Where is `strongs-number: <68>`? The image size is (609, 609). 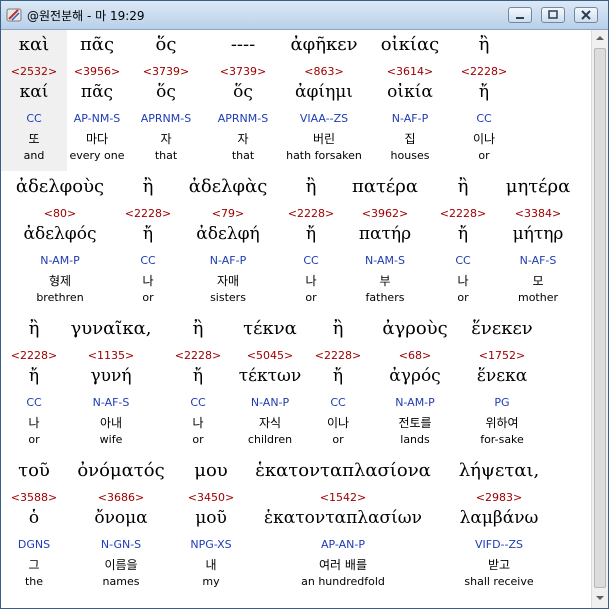 strongs-number: <68> is located at coordinates (415, 355).